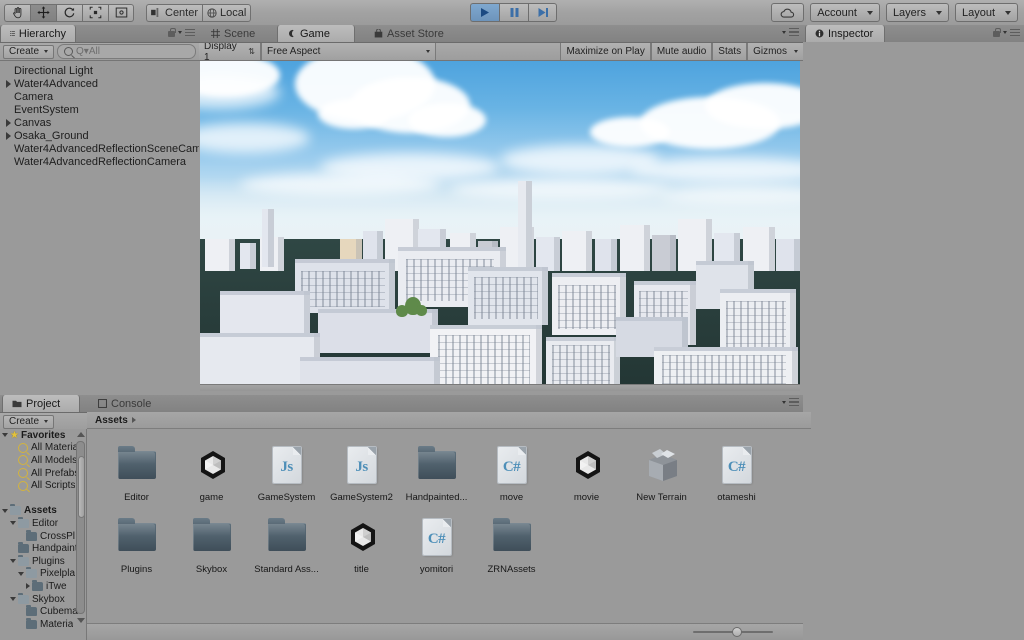 This screenshot has height=640, width=1024. What do you see at coordinates (736, 632) in the screenshot?
I see `slider-thumb` at bounding box center [736, 632].